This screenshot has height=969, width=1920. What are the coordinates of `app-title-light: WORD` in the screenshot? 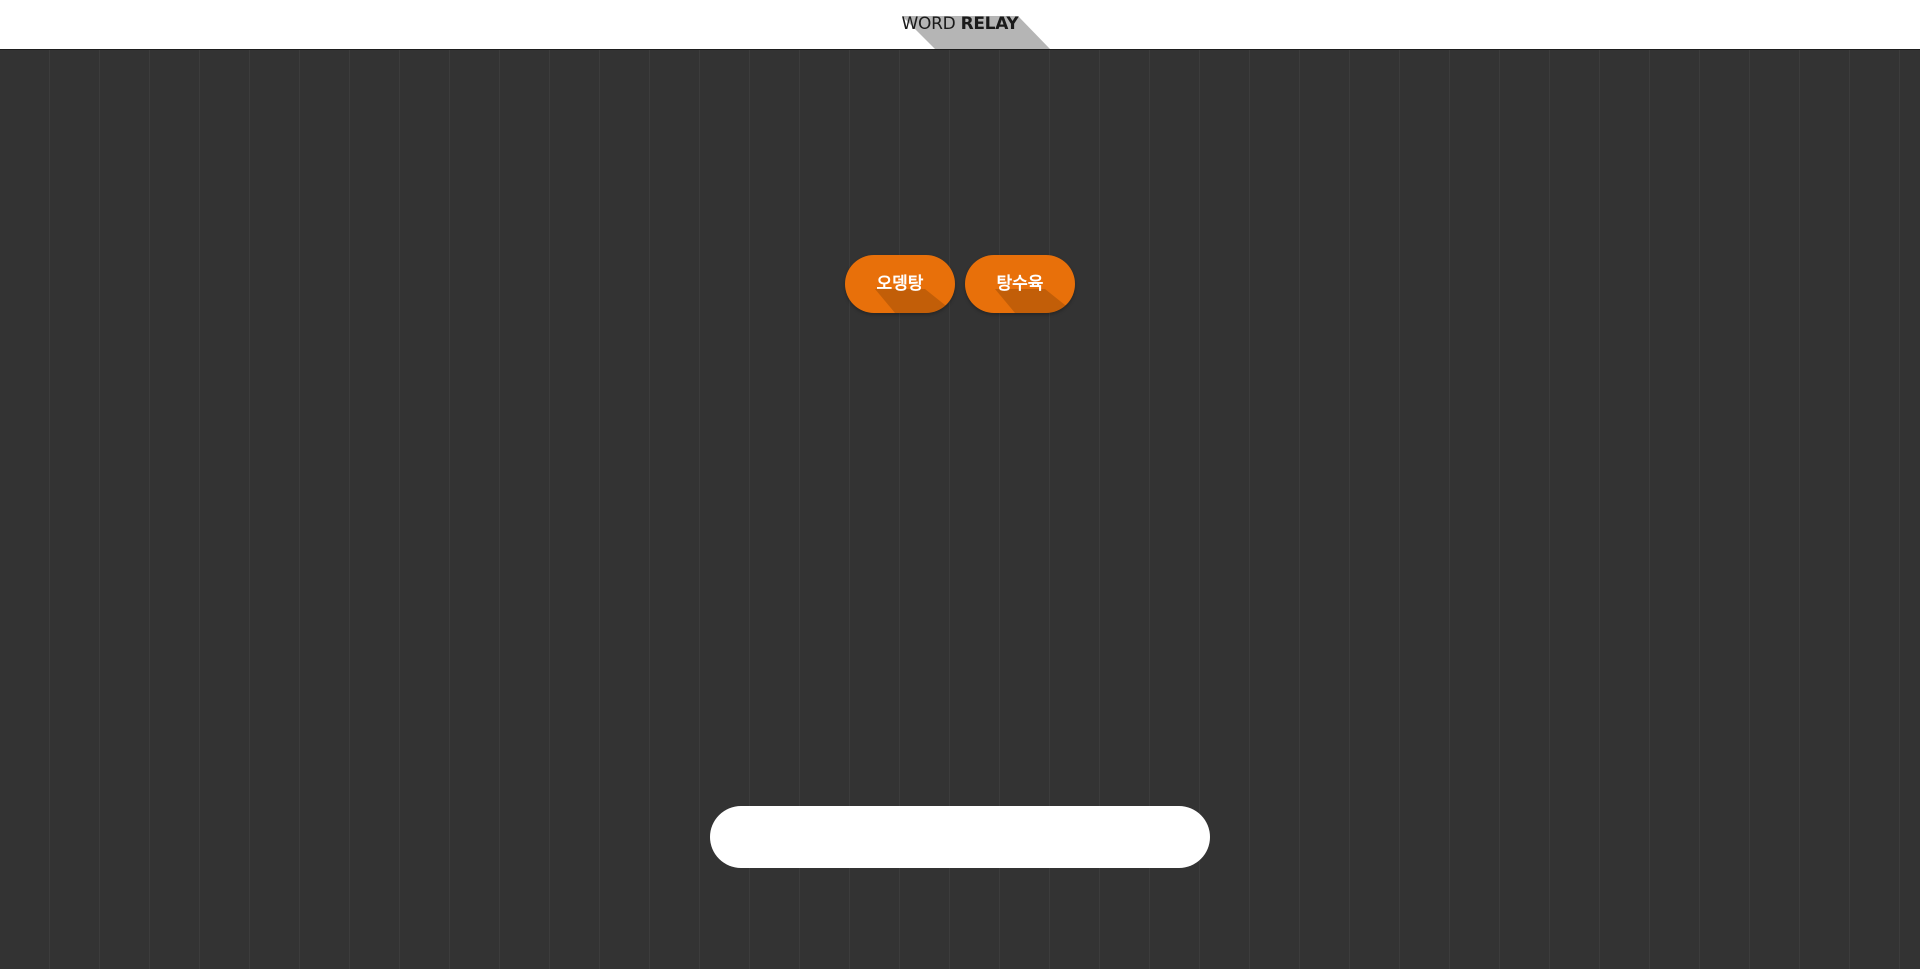 It's located at (928, 24).